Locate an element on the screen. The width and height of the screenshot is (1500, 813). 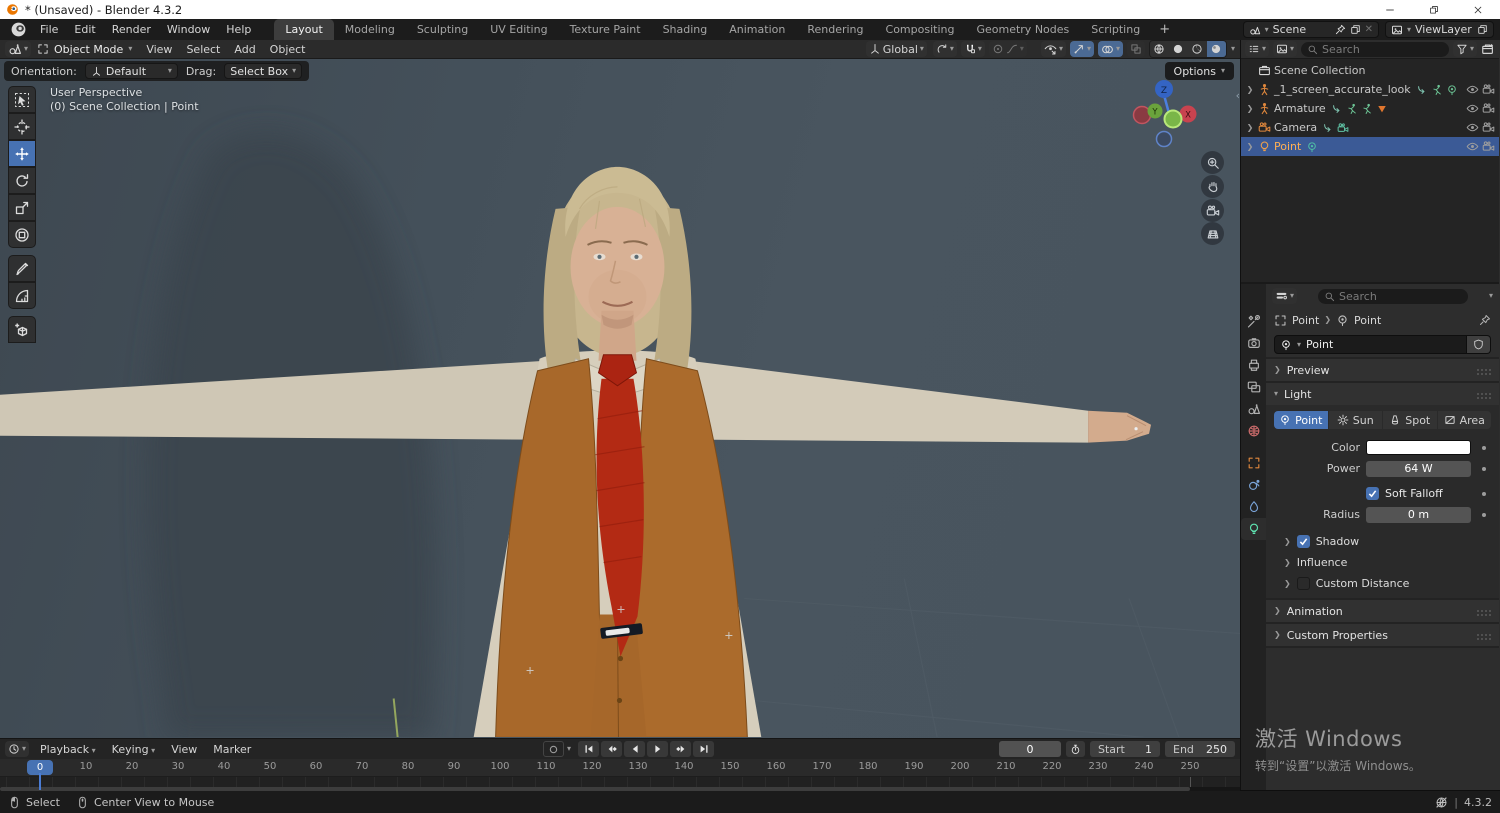
outliner-filter-id-type: ▾ is located at coordinates (1285, 49).